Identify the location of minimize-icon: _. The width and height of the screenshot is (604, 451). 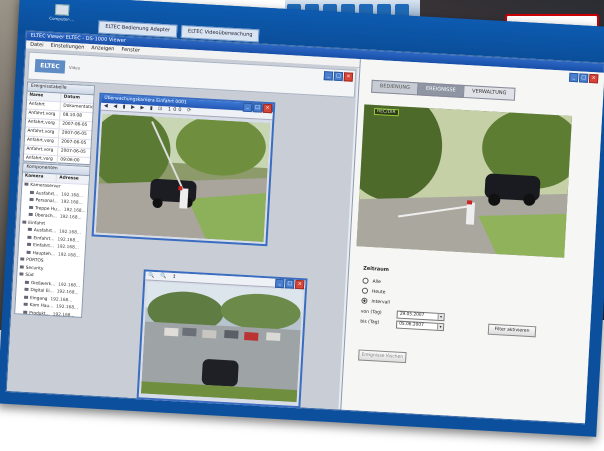
(328, 76).